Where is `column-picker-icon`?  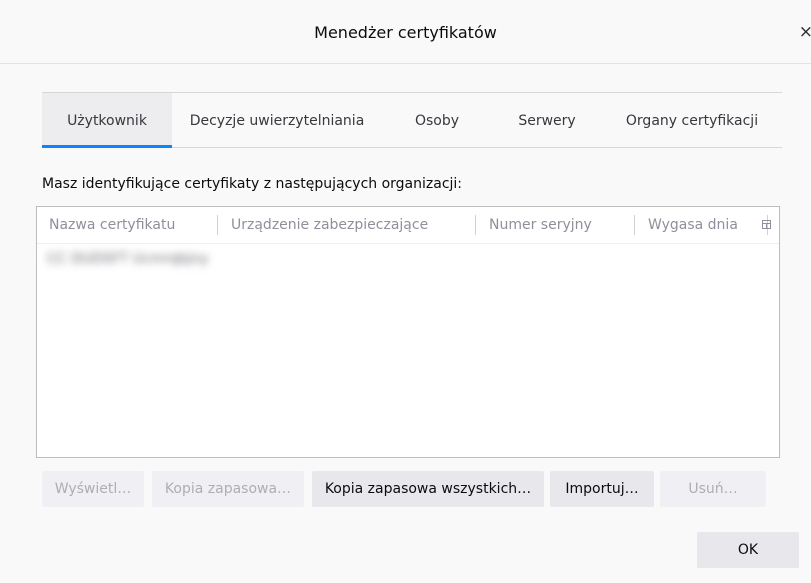
column-picker-icon is located at coordinates (766, 224).